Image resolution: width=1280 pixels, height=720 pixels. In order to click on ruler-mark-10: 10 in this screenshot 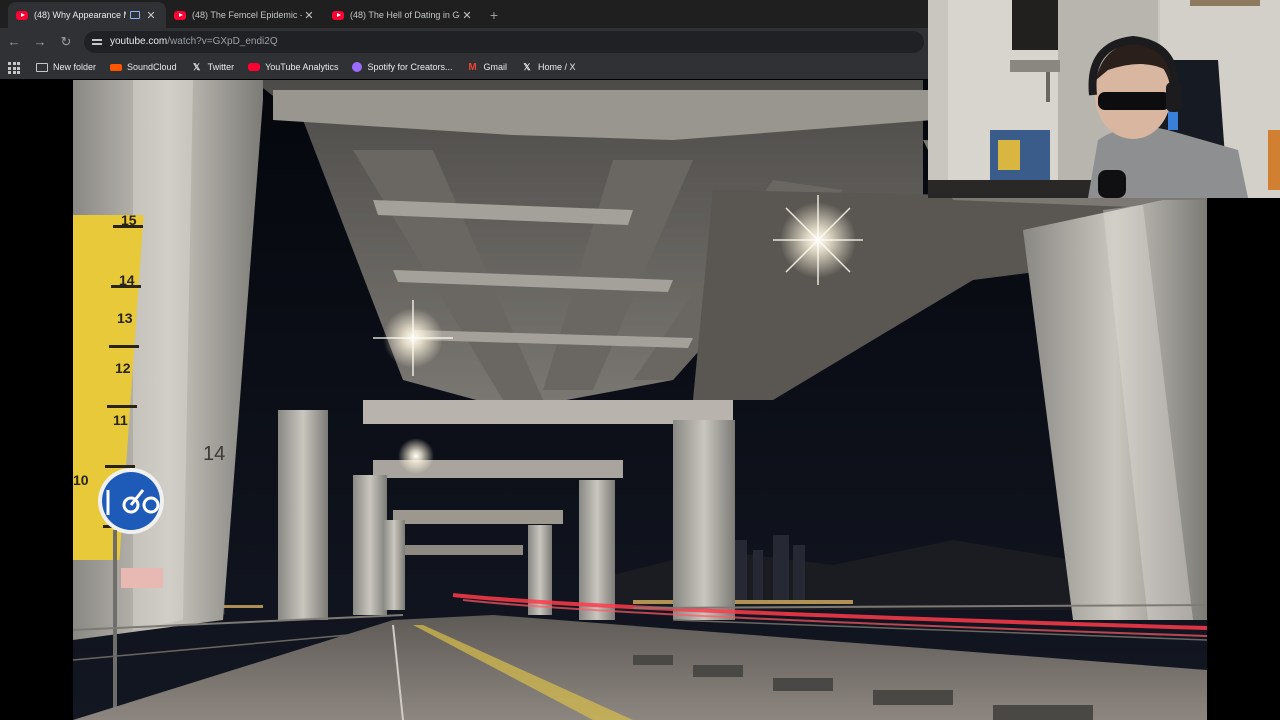, I will do `click(81, 480)`.